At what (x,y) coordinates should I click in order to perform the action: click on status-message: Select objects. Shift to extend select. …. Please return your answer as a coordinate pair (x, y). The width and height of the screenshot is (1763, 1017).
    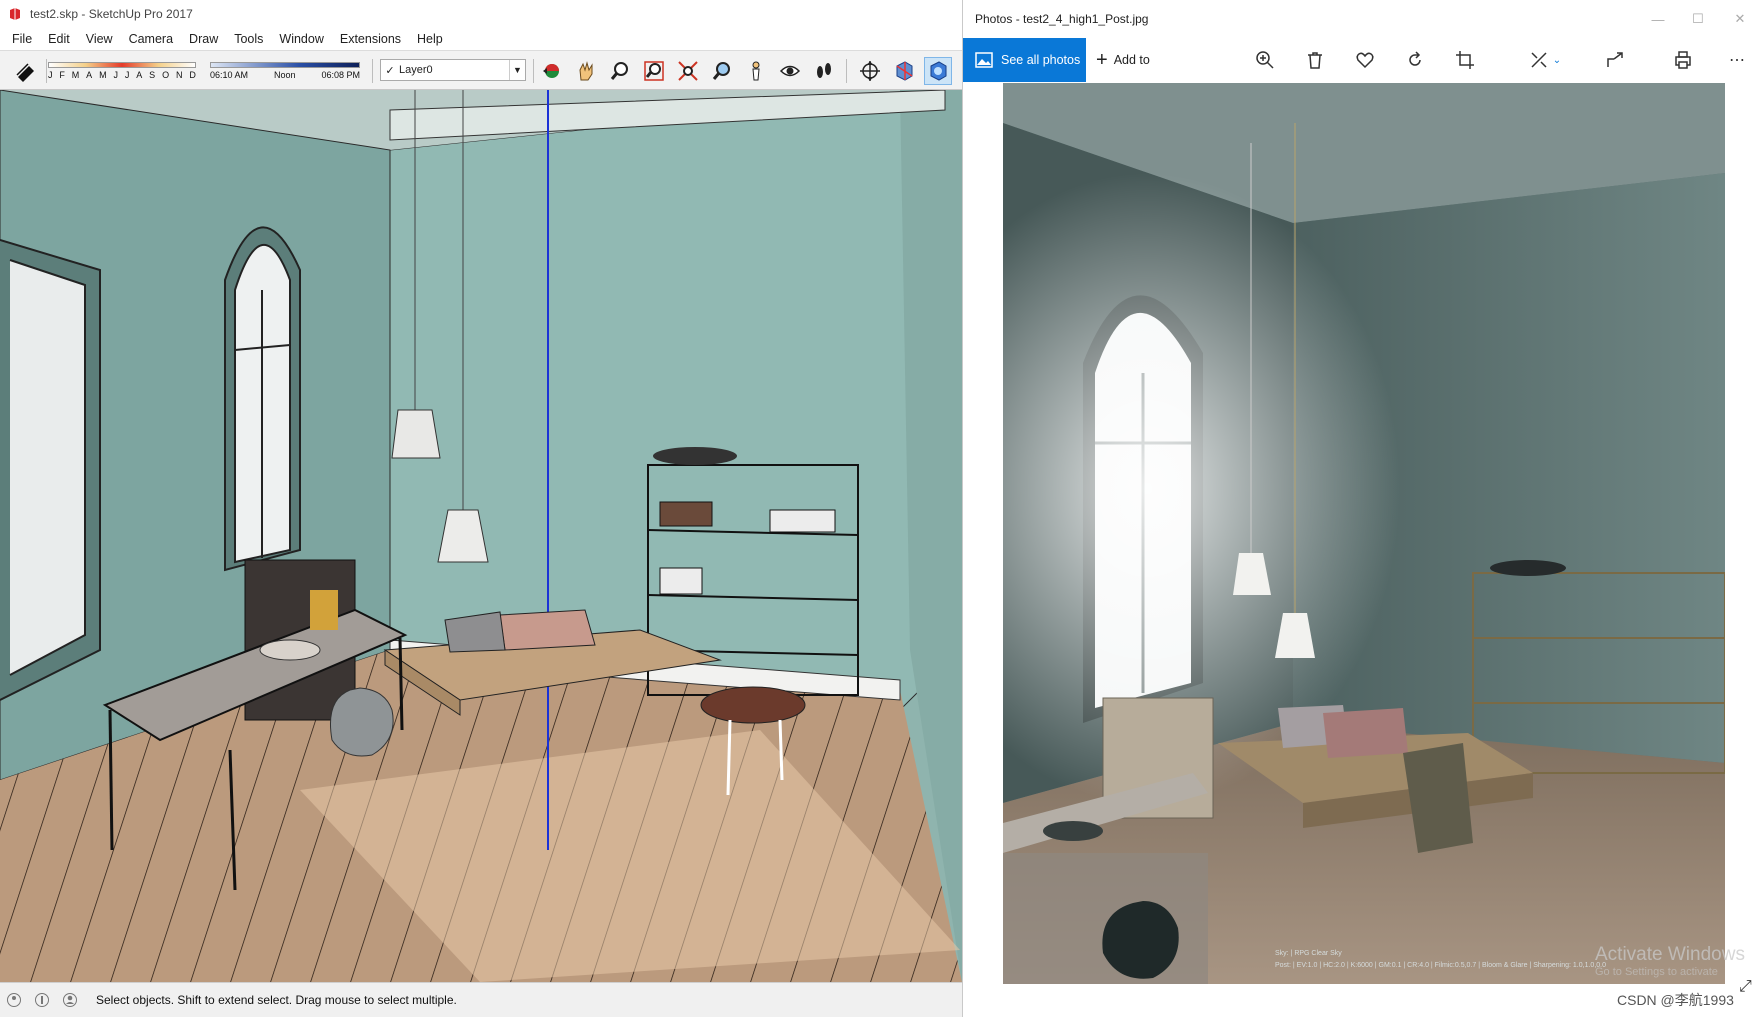
    Looking at the image, I should click on (276, 1000).